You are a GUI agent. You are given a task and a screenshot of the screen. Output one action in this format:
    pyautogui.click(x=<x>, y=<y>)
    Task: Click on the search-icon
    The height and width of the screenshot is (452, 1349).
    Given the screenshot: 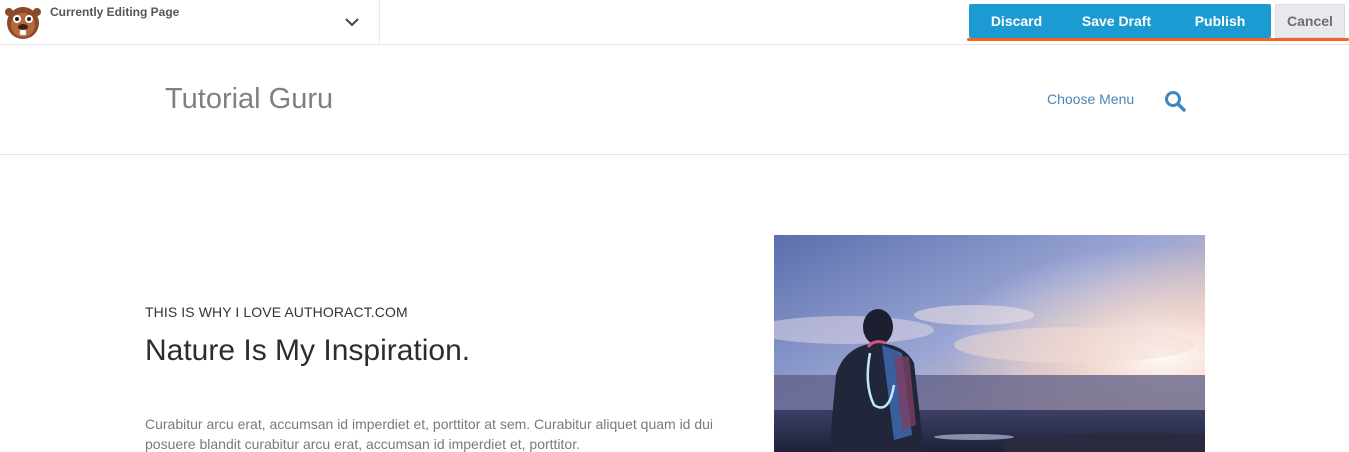 What is the action you would take?
    pyautogui.click(x=1175, y=101)
    